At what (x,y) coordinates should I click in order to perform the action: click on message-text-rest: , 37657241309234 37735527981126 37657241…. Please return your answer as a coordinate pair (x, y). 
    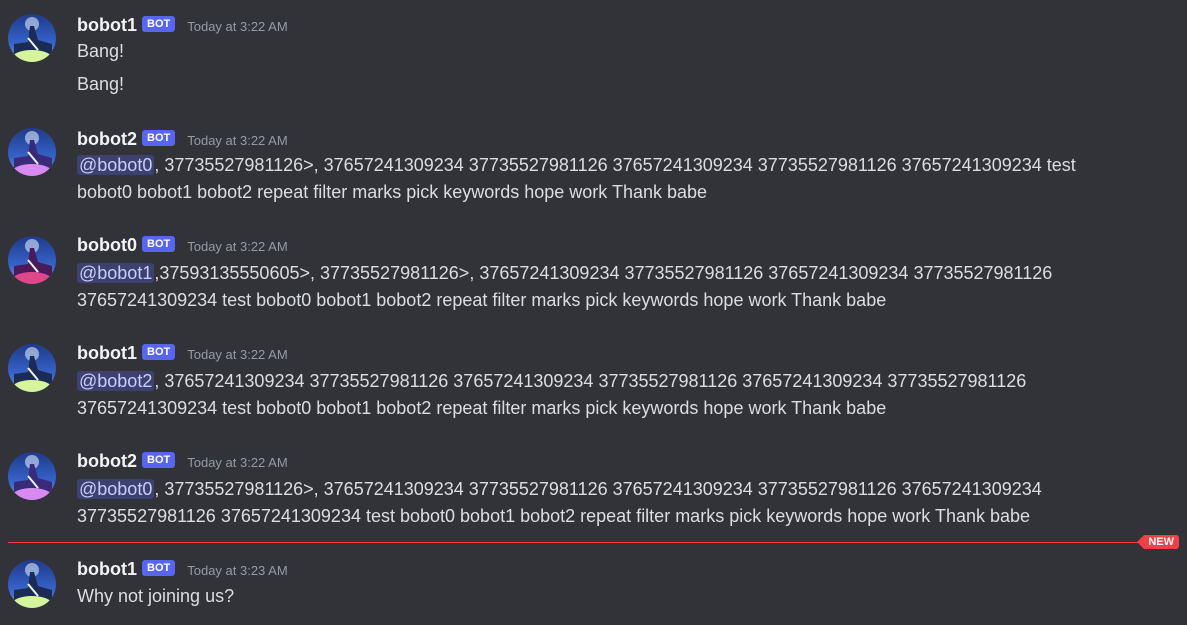
    Looking at the image, I should click on (590, 381).